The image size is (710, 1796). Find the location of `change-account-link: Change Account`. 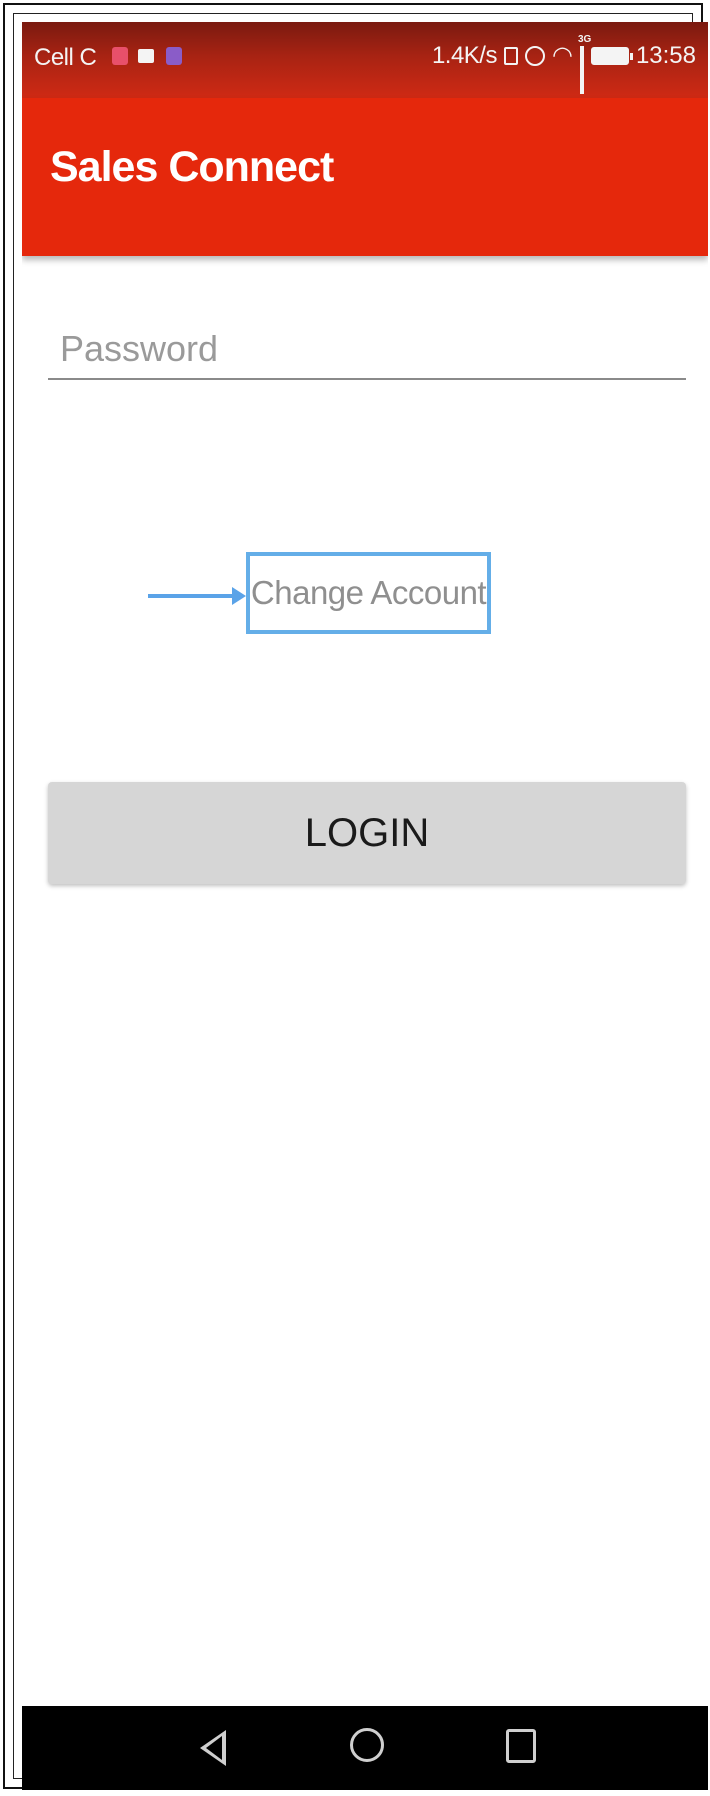

change-account-link: Change Account is located at coordinates (368, 593).